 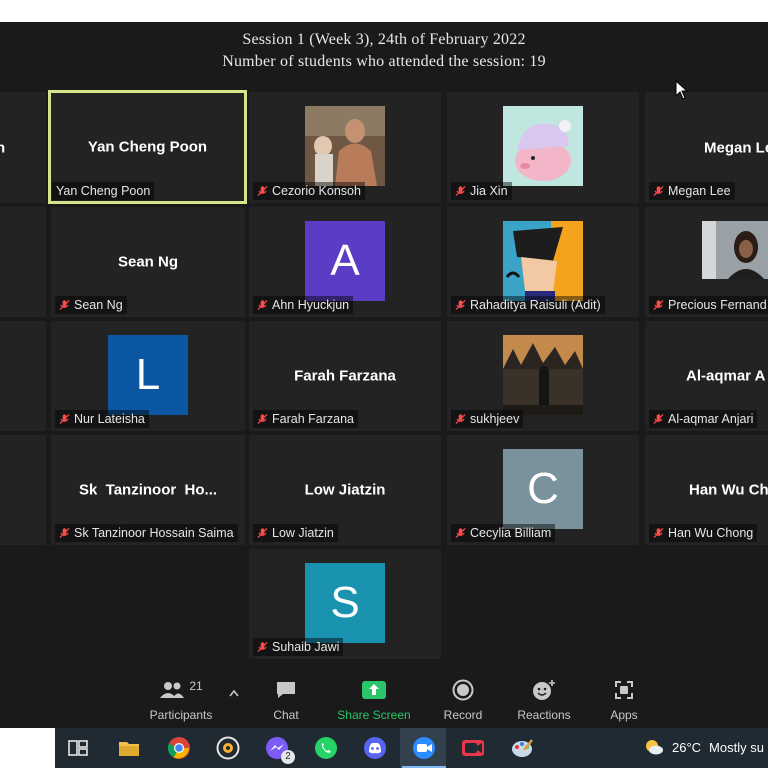 I want to click on zoom-taskbar-button, so click(x=424, y=752).